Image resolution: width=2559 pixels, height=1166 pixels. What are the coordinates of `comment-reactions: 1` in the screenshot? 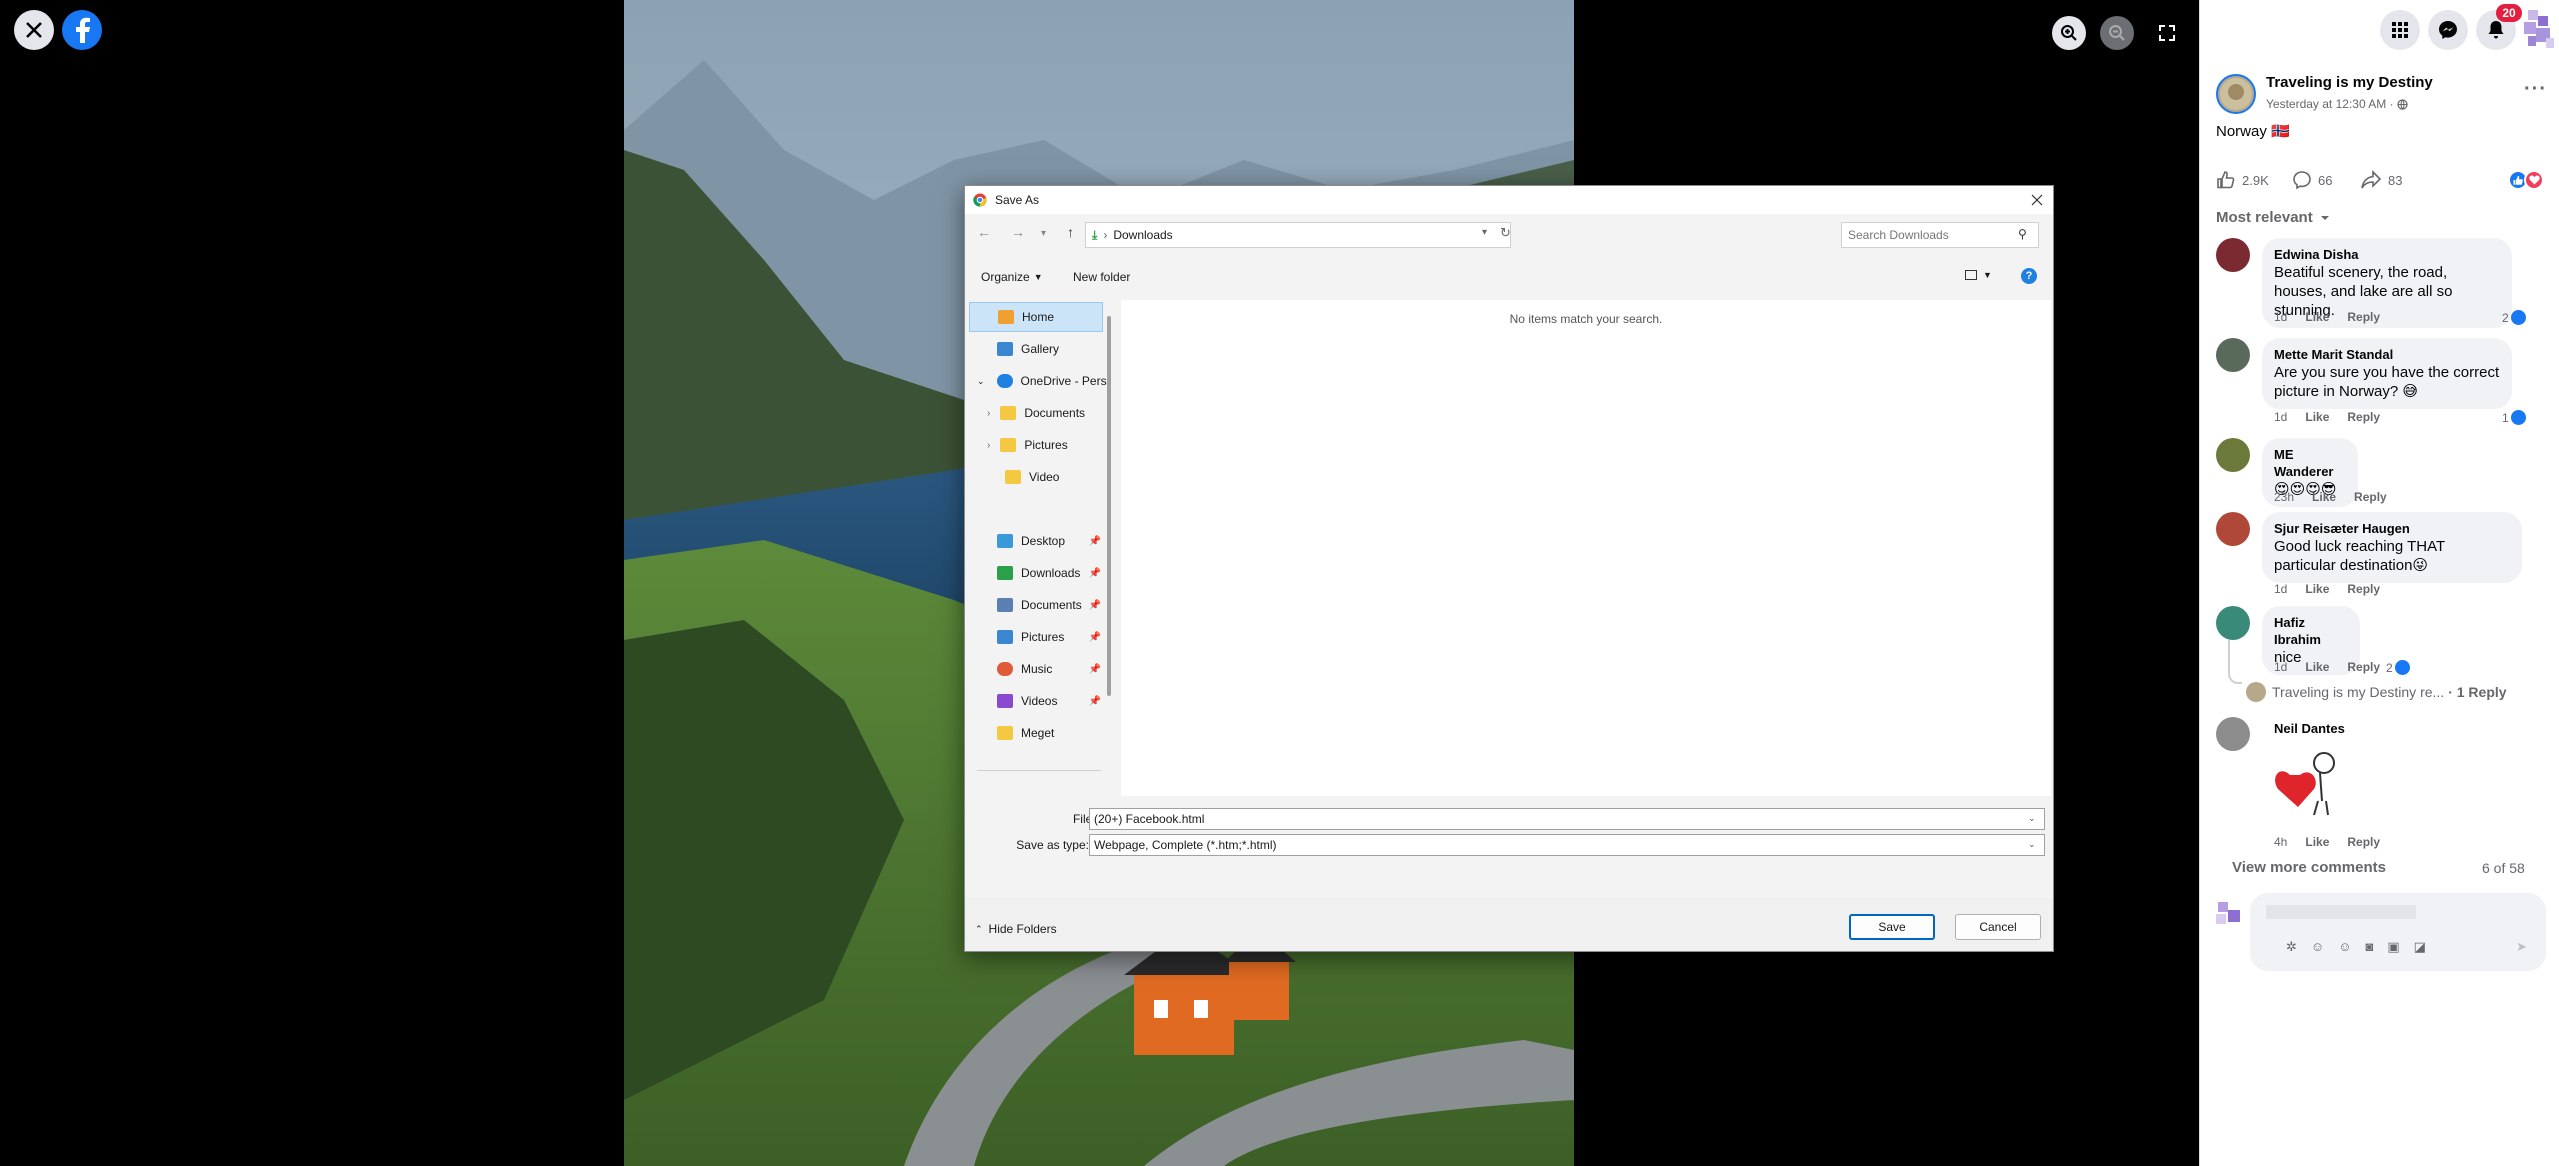 It's located at (2514, 417).